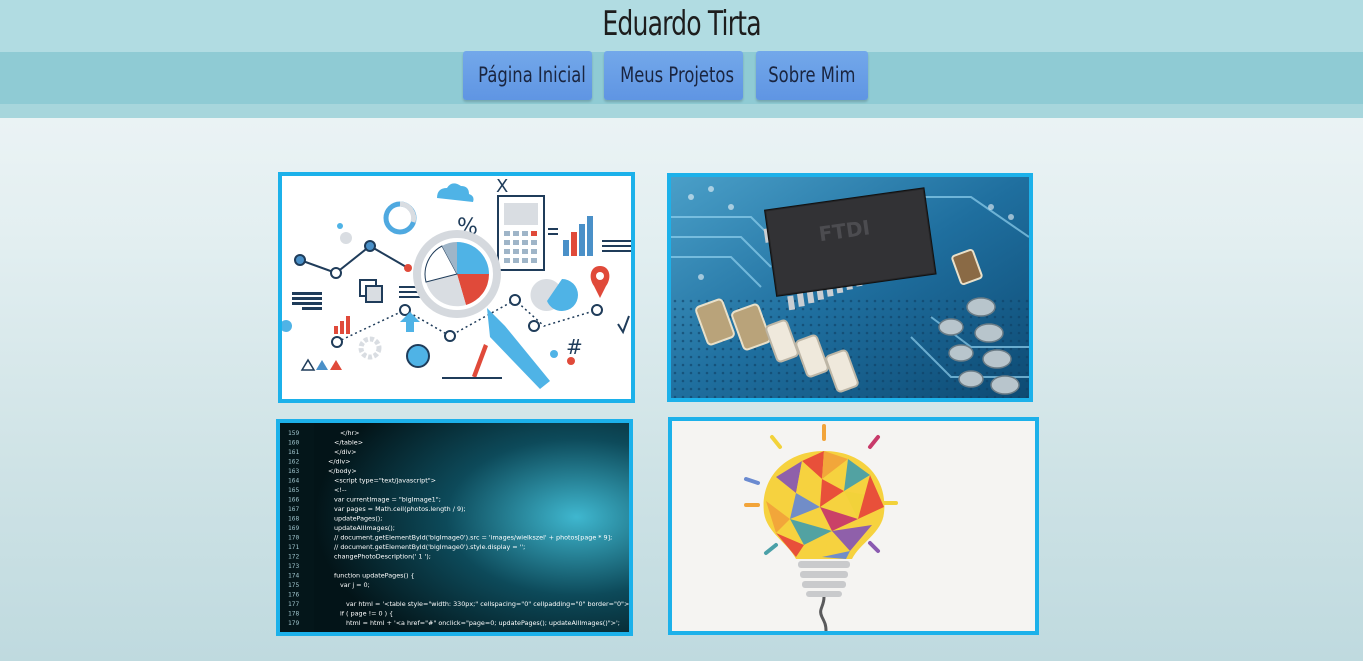 This screenshot has height=661, width=1363. Describe the element at coordinates (293, 604) in the screenshot. I see `code-line-number: 177` at that location.